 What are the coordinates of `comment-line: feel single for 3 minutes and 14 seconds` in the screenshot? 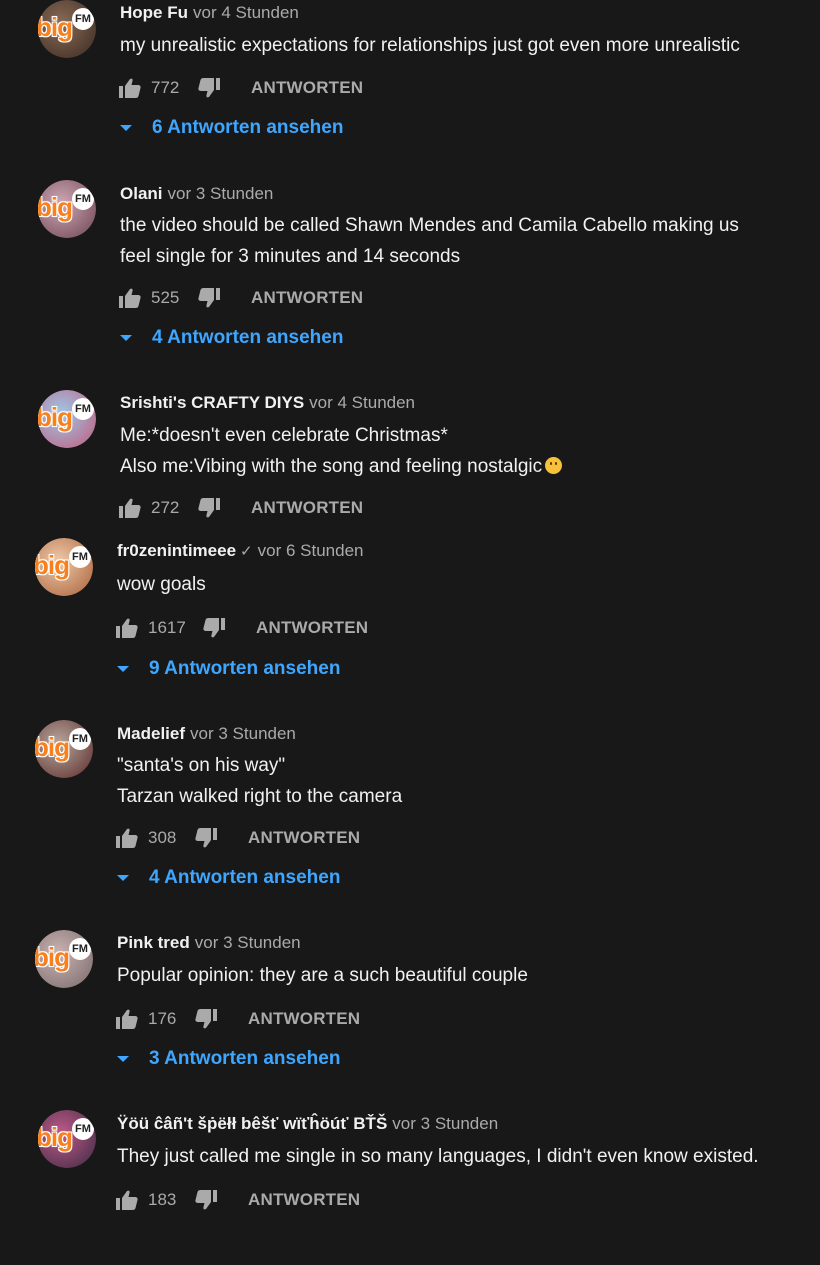 It's located at (290, 256).